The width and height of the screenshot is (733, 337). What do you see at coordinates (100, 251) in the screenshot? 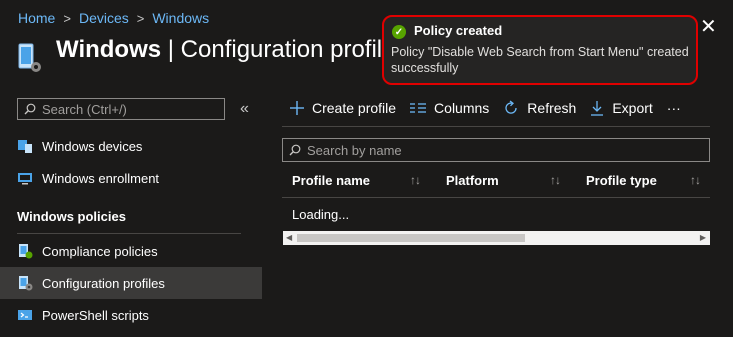
I see `sidebar-item-label: Compliance policies` at bounding box center [100, 251].